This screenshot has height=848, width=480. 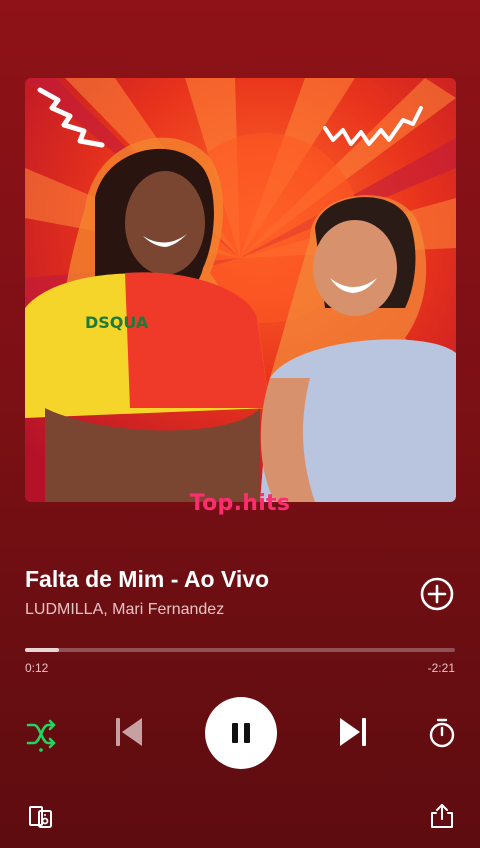 I want to click on progress-fill, so click(x=42, y=650).